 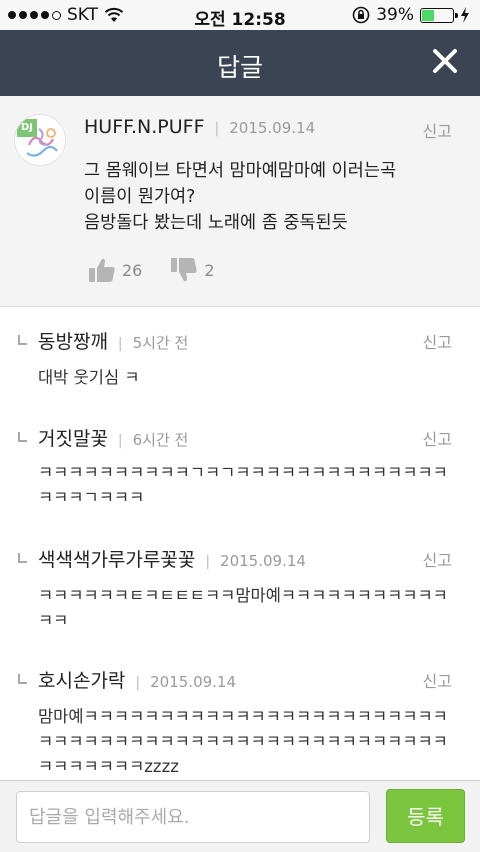 I want to click on reply-author: 색색색가루가루꽃꽃, so click(x=116, y=560).